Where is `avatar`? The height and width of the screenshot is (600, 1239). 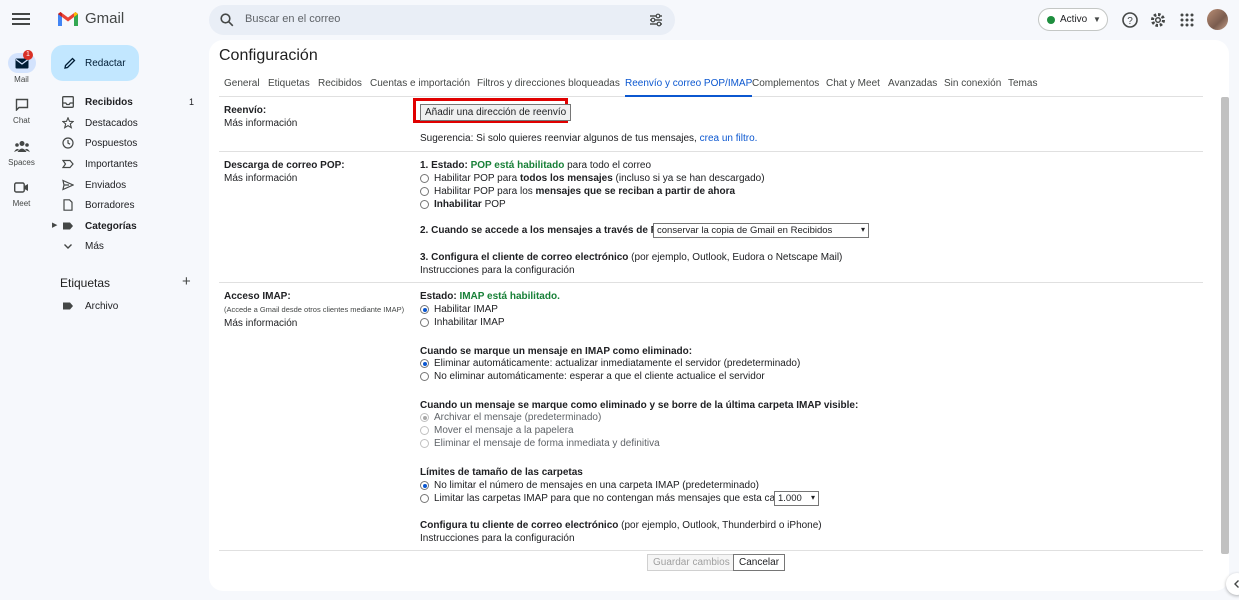
avatar is located at coordinates (1217, 19).